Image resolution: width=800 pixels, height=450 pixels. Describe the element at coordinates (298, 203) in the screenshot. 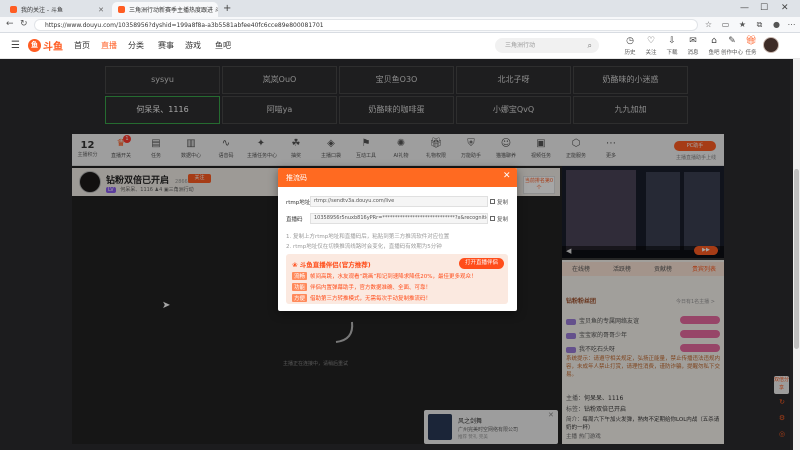

I see `rtmp-label: rtmp地址` at that location.